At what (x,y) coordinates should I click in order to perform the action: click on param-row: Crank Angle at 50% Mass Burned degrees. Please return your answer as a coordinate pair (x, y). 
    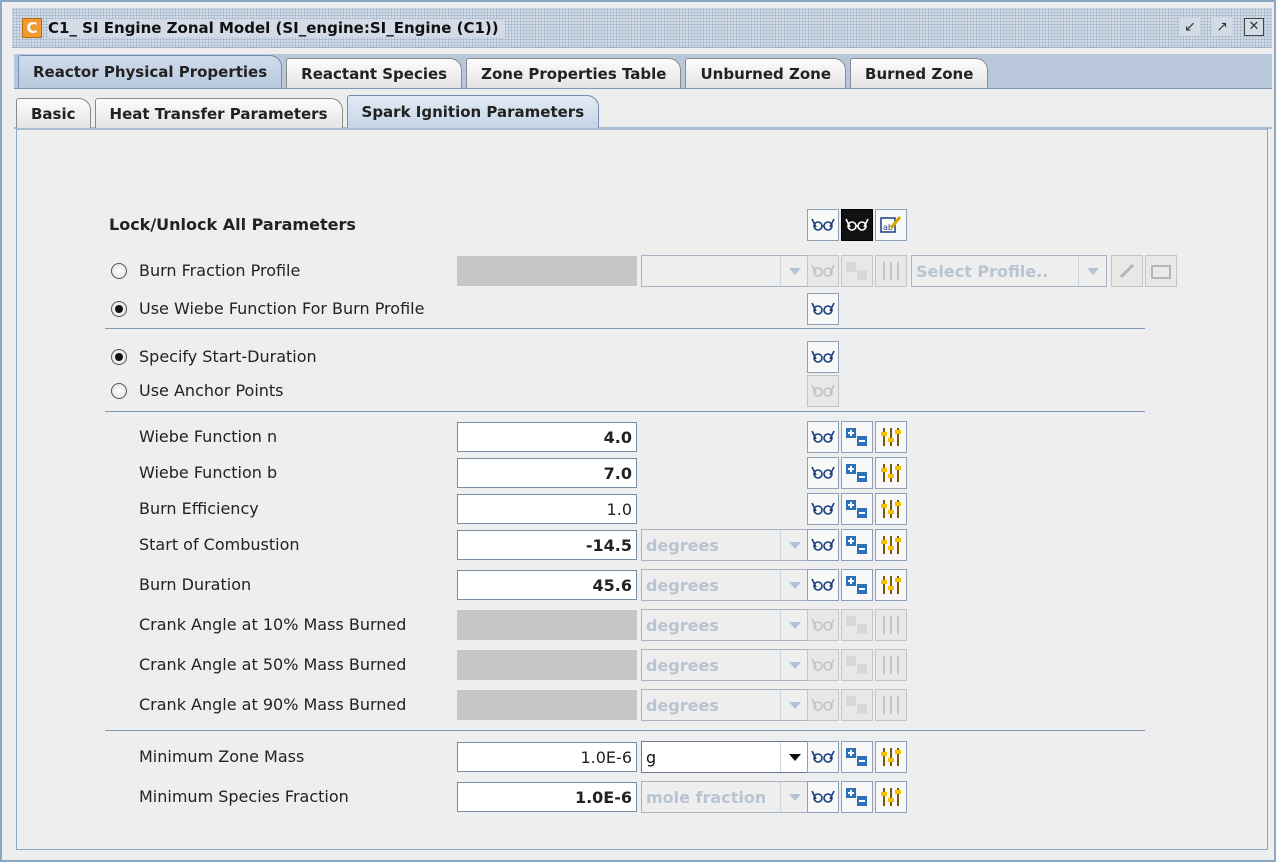
    Looking at the image, I should click on (642, 665).